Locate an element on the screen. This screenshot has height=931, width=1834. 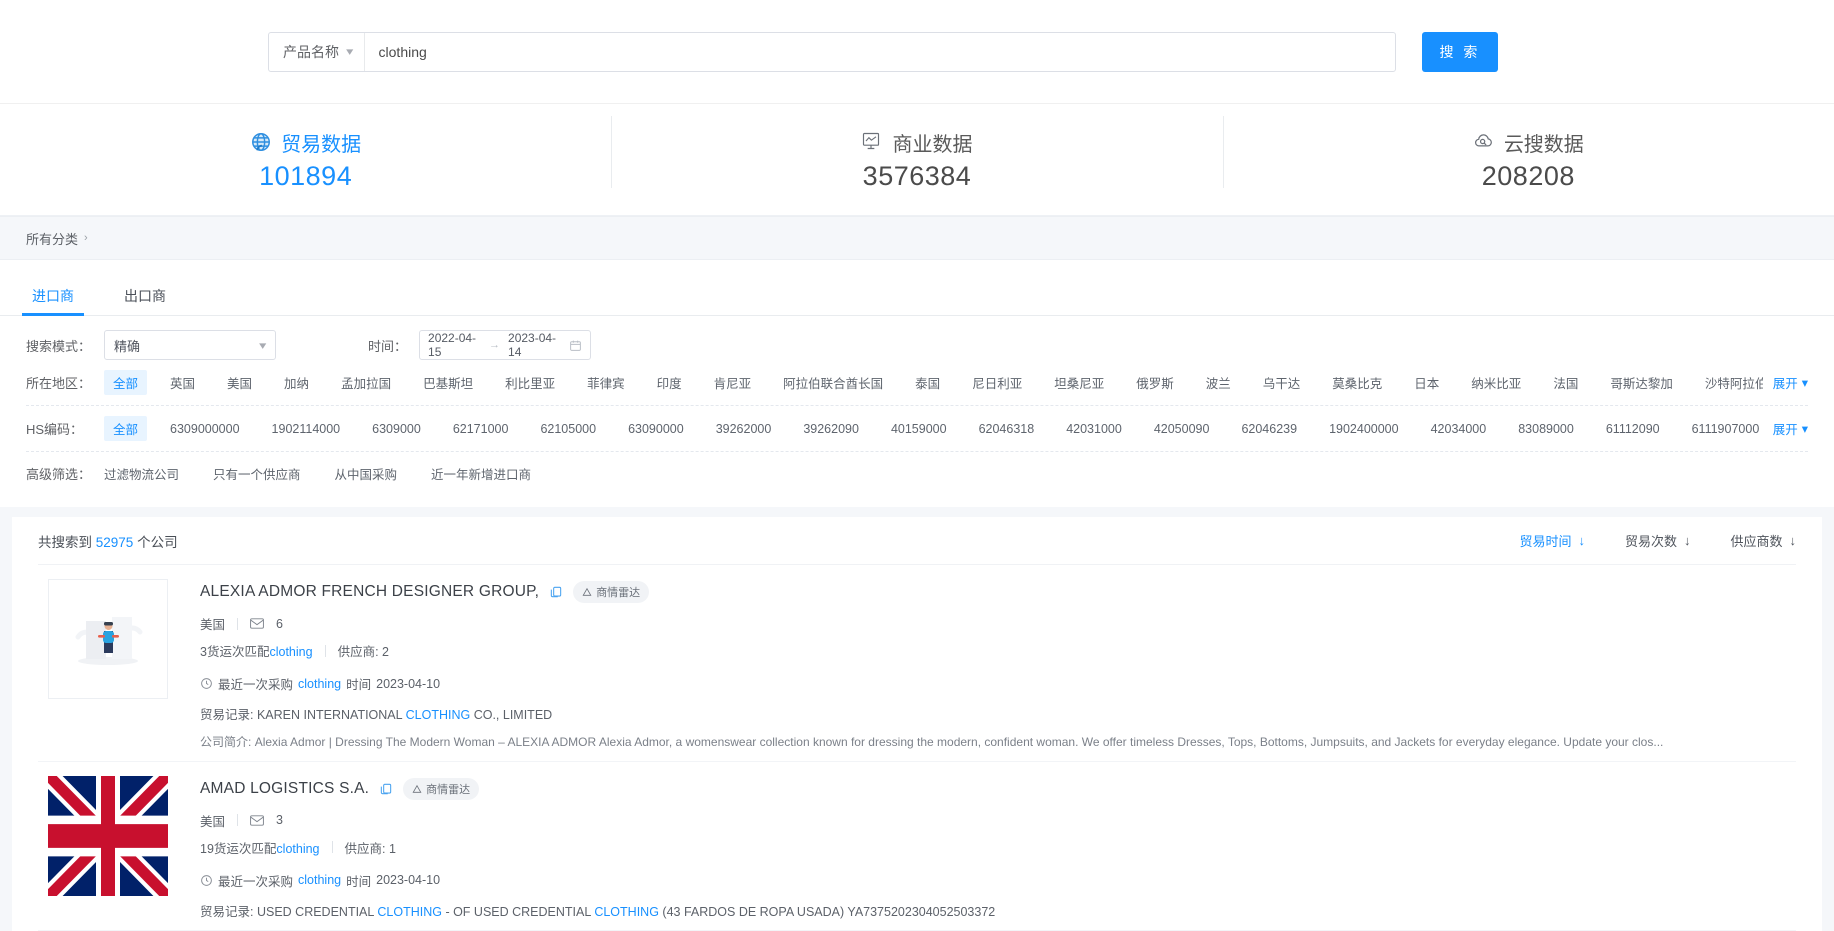
region-expand-button: 展开 ▾ is located at coordinates (1785, 382).